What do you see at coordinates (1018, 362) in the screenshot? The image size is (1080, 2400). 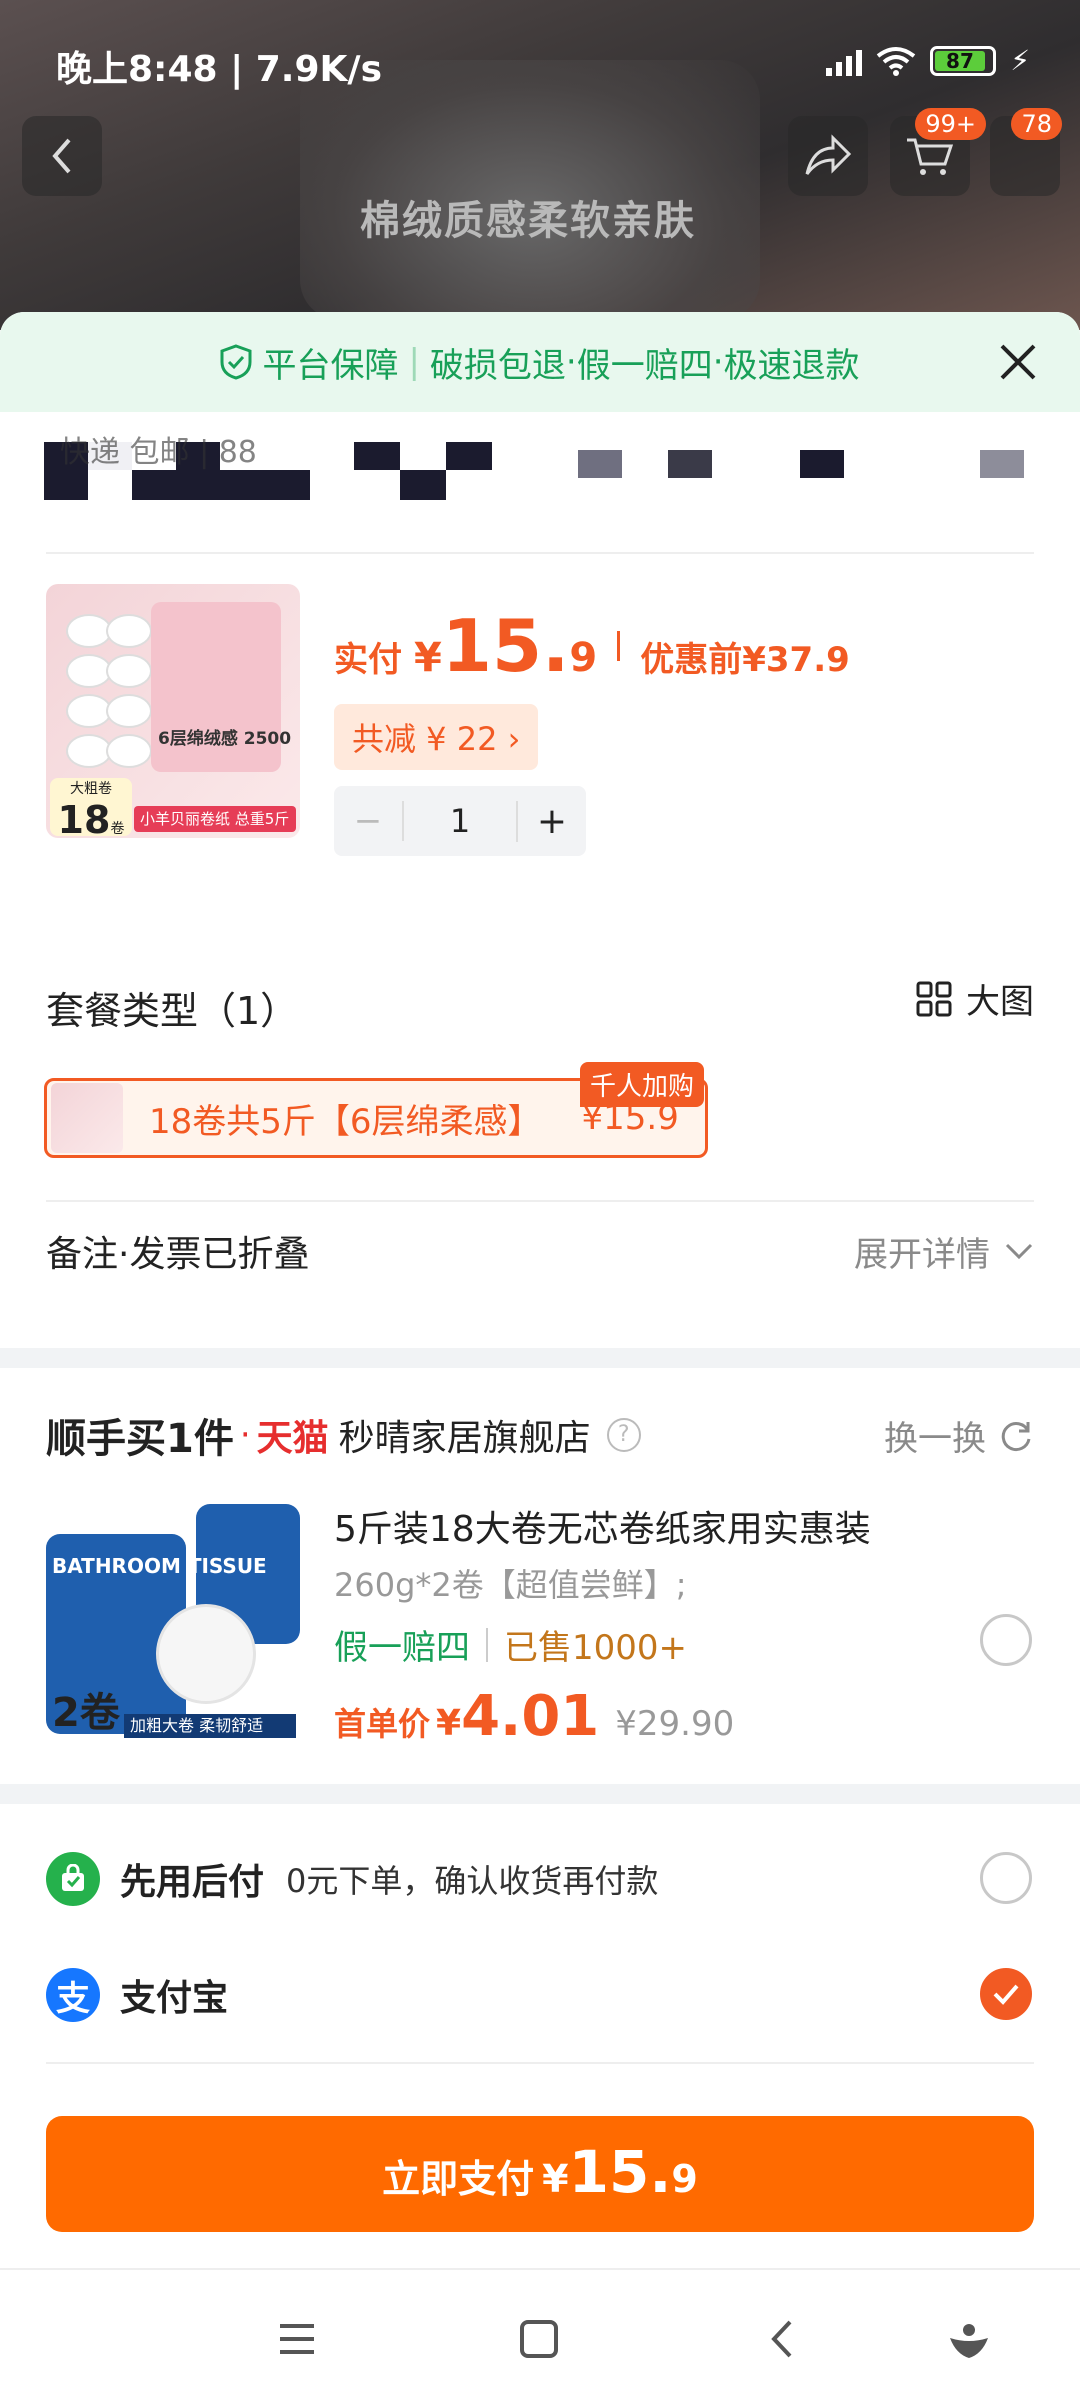 I see `close-icon` at bounding box center [1018, 362].